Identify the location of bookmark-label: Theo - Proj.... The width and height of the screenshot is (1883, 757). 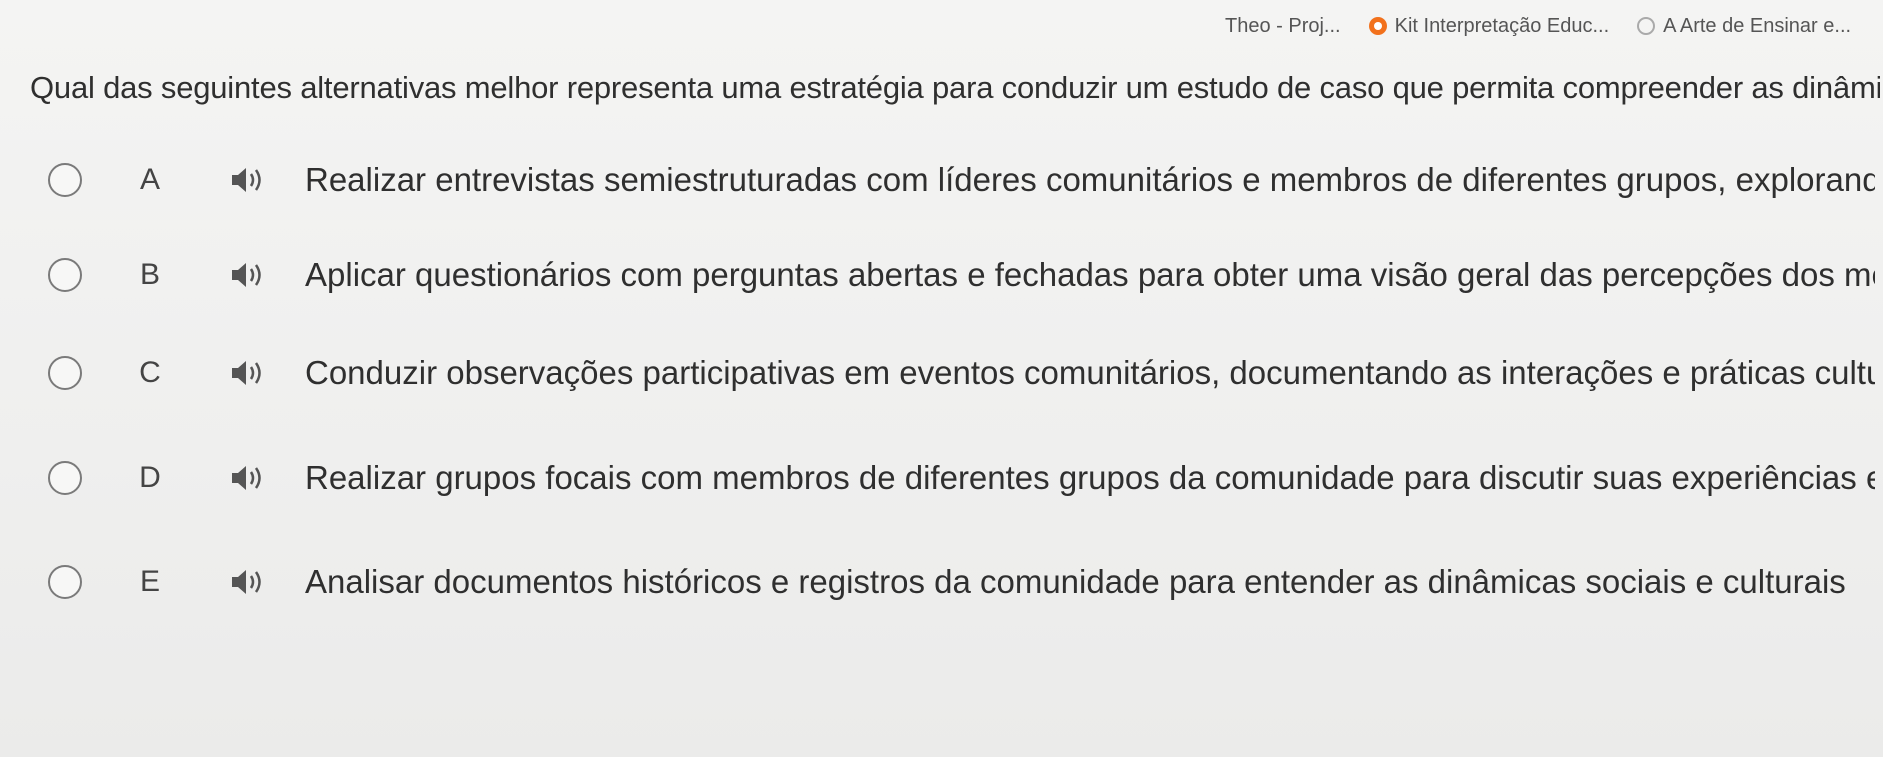
(1283, 25).